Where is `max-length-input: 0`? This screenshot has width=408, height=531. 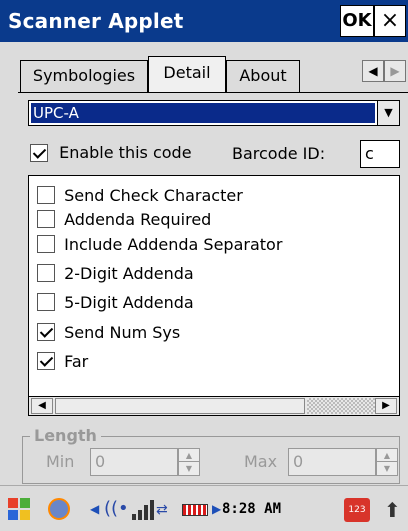 max-length-input: 0 is located at coordinates (332, 462).